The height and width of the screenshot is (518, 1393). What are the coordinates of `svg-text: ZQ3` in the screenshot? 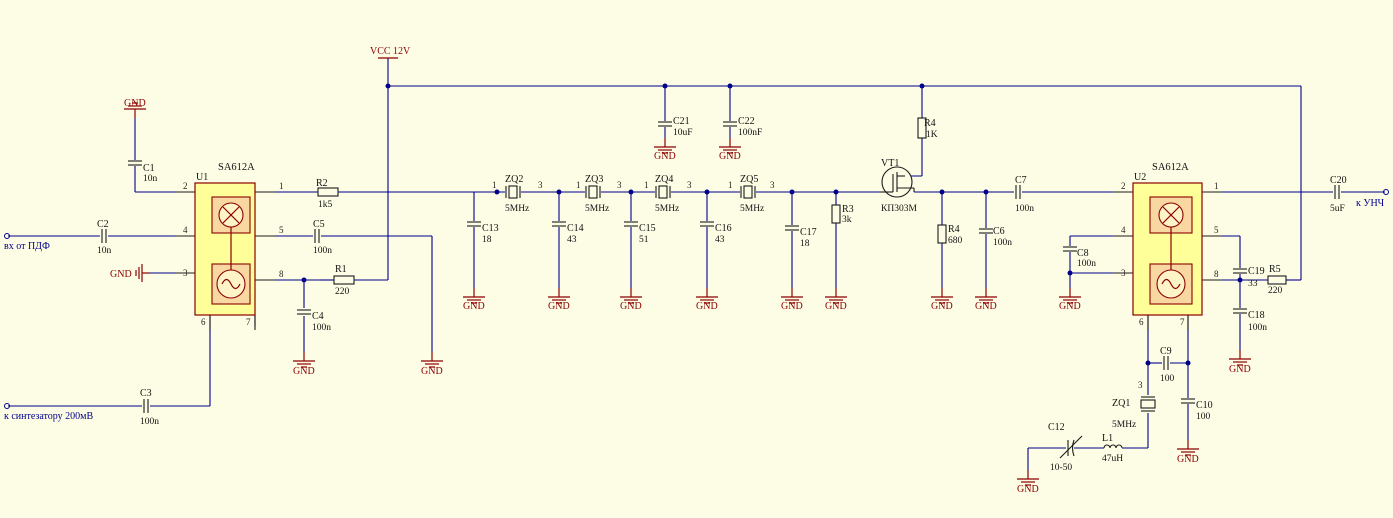 It's located at (594, 179).